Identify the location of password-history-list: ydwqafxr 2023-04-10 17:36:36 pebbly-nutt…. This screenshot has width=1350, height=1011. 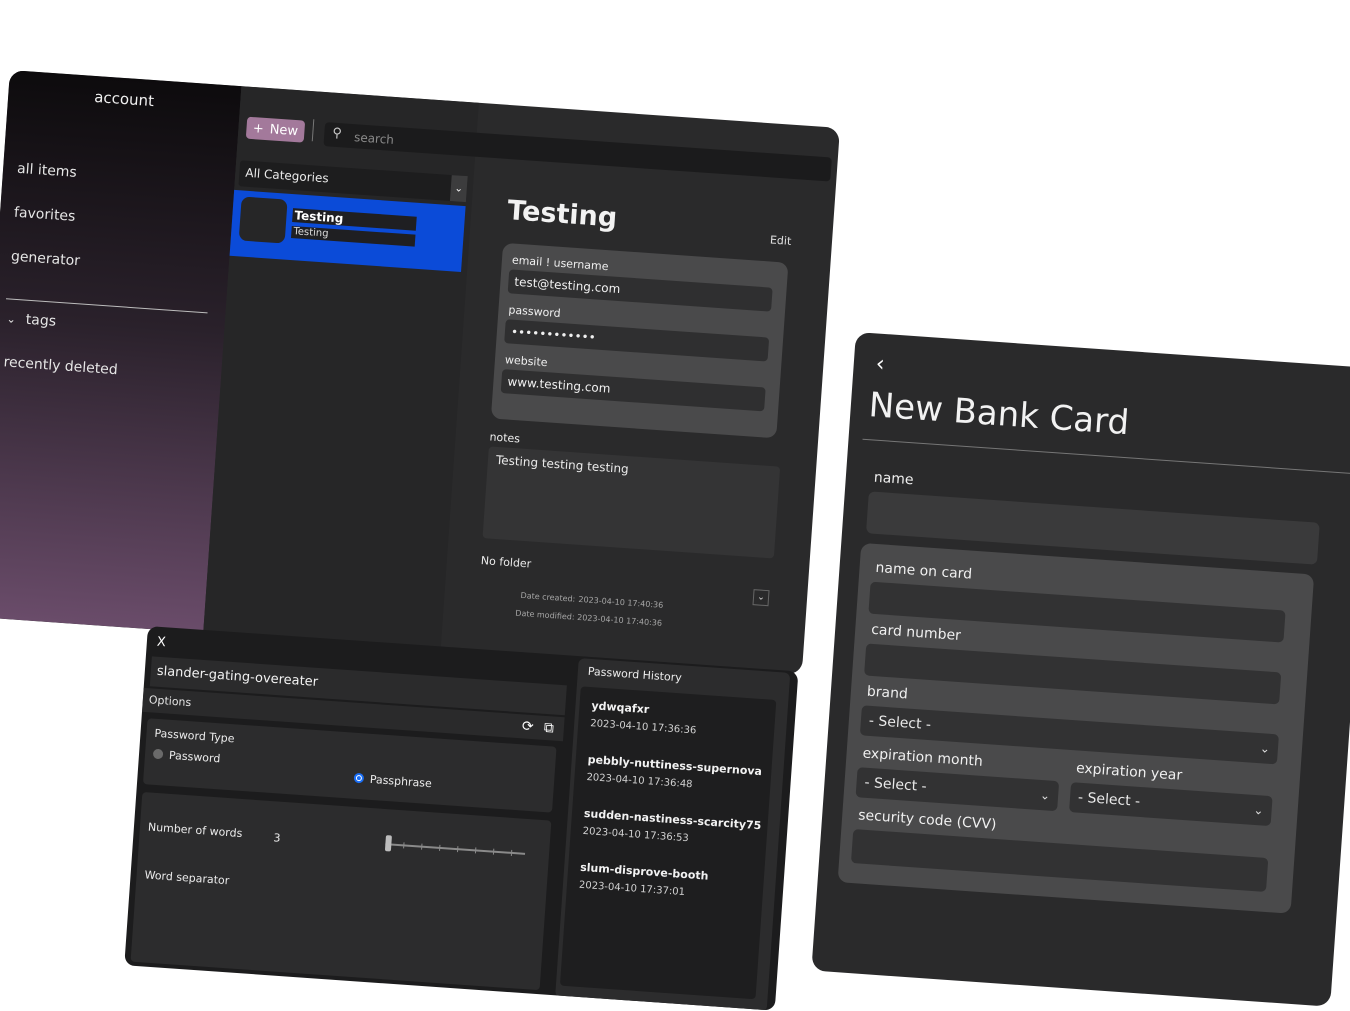
(668, 843).